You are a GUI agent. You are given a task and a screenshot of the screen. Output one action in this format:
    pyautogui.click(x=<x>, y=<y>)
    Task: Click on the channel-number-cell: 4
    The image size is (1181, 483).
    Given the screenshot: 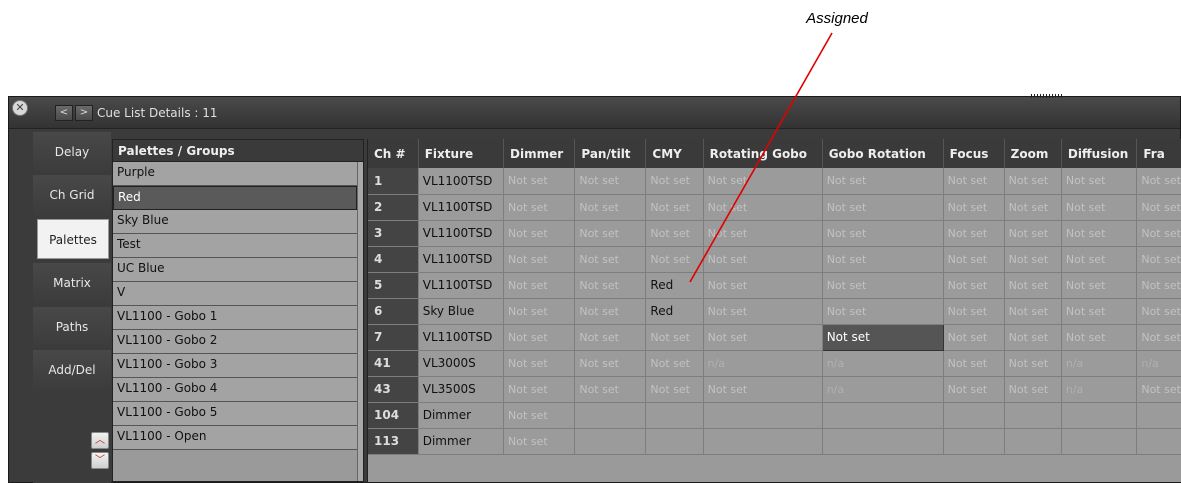 What is the action you would take?
    pyautogui.click(x=393, y=259)
    